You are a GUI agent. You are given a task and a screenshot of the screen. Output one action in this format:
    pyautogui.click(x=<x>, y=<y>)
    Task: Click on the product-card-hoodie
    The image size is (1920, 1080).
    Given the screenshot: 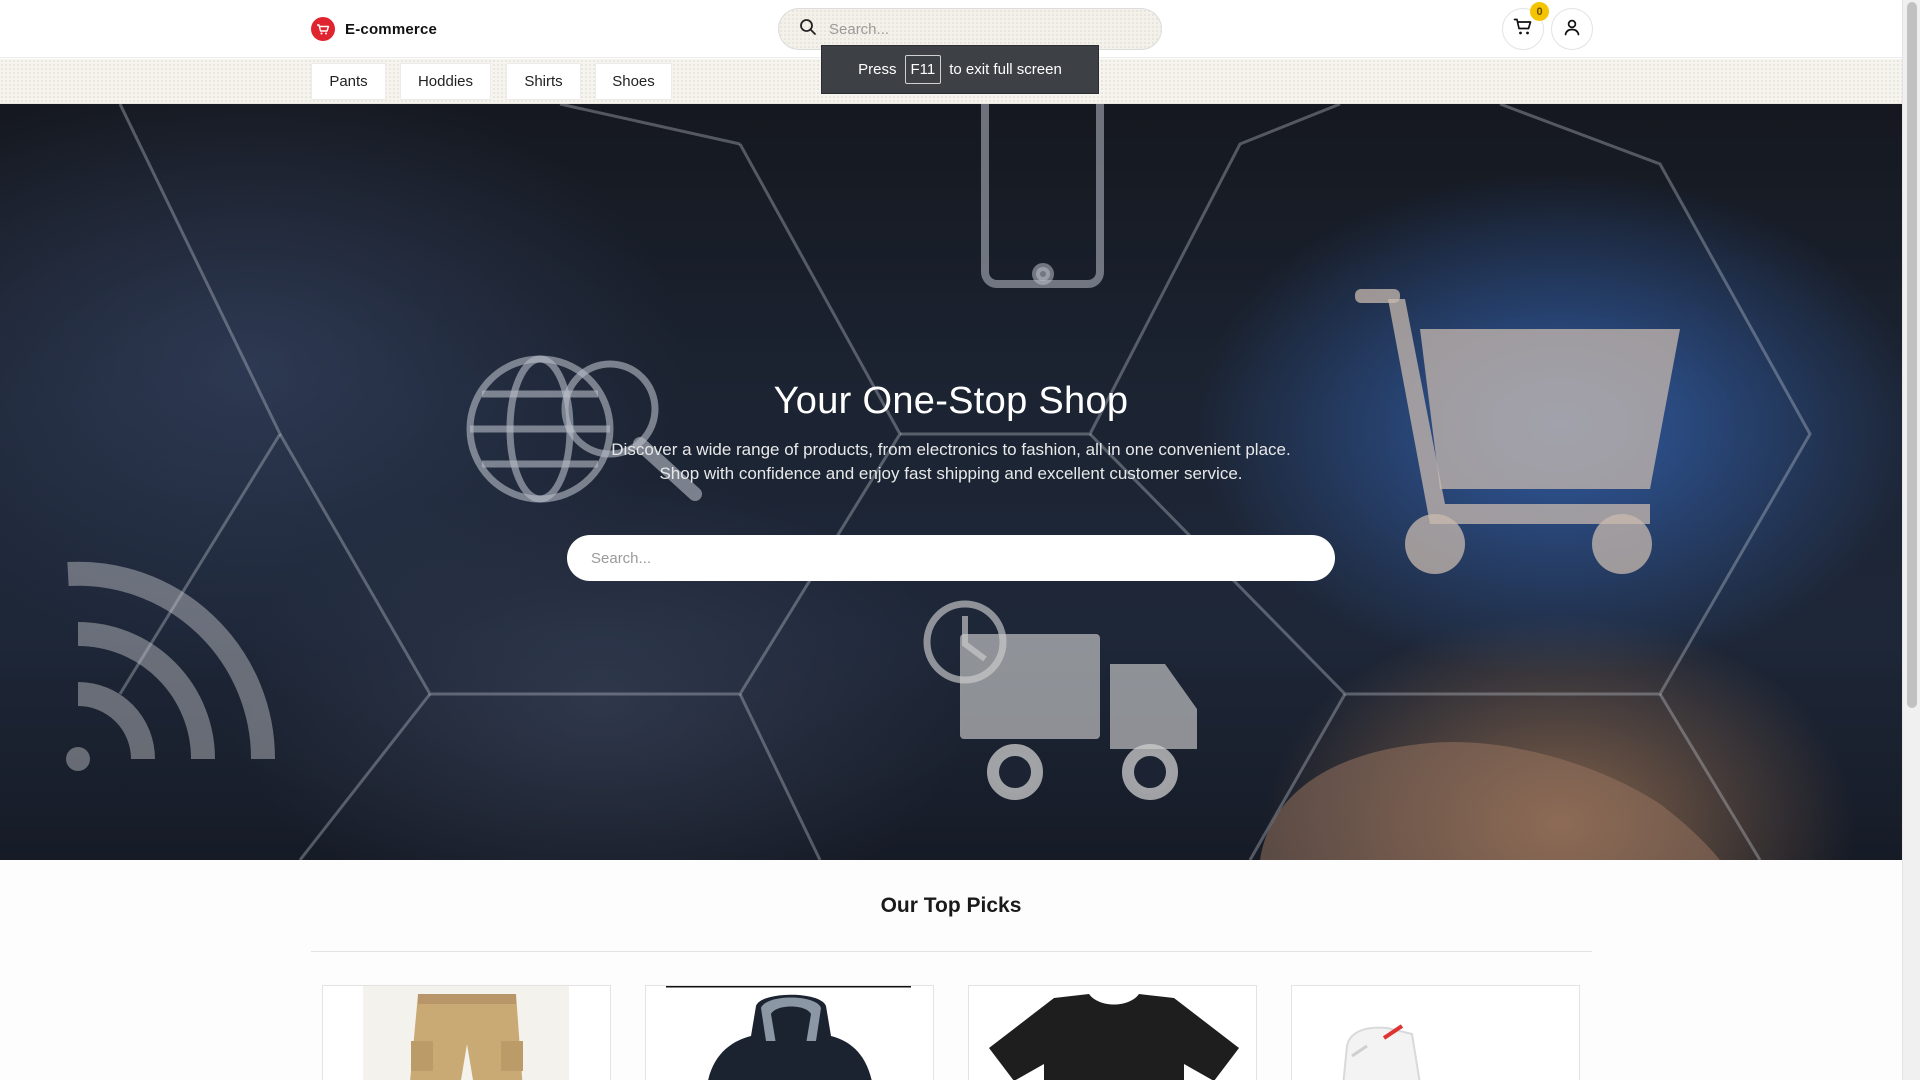 What is the action you would take?
    pyautogui.click(x=789, y=1032)
    